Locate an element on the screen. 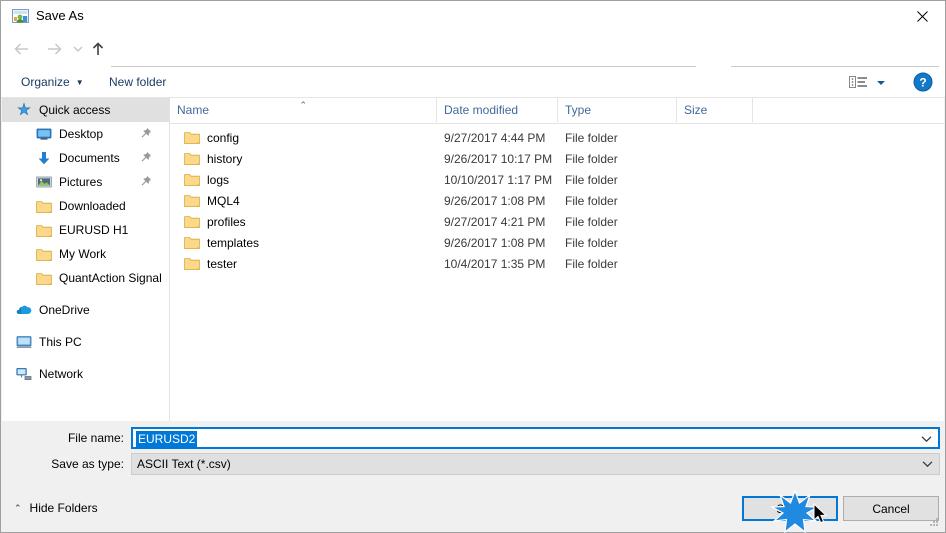 The image size is (946, 533). sidebar-item-this-pc: This PC is located at coordinates (85, 342).